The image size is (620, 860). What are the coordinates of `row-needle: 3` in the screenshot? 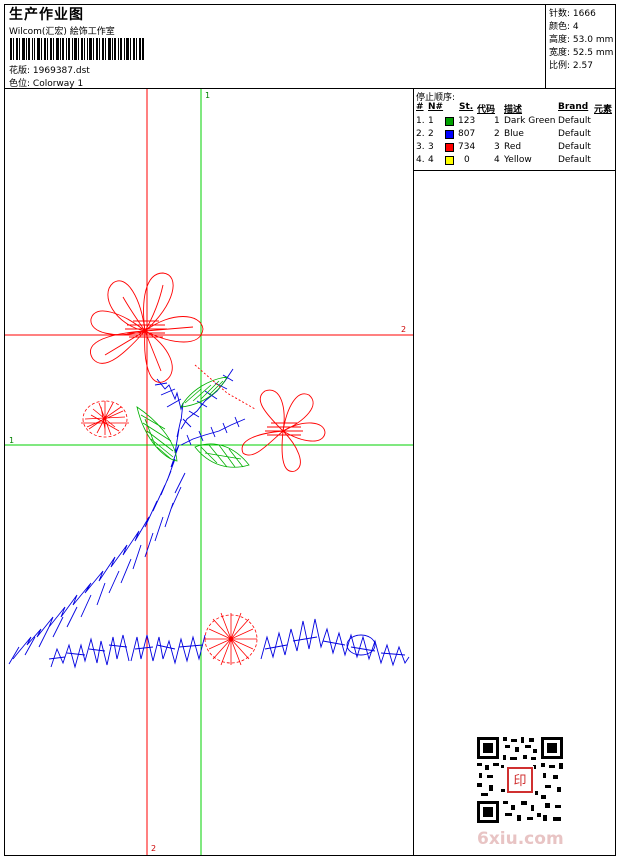 It's located at (431, 147).